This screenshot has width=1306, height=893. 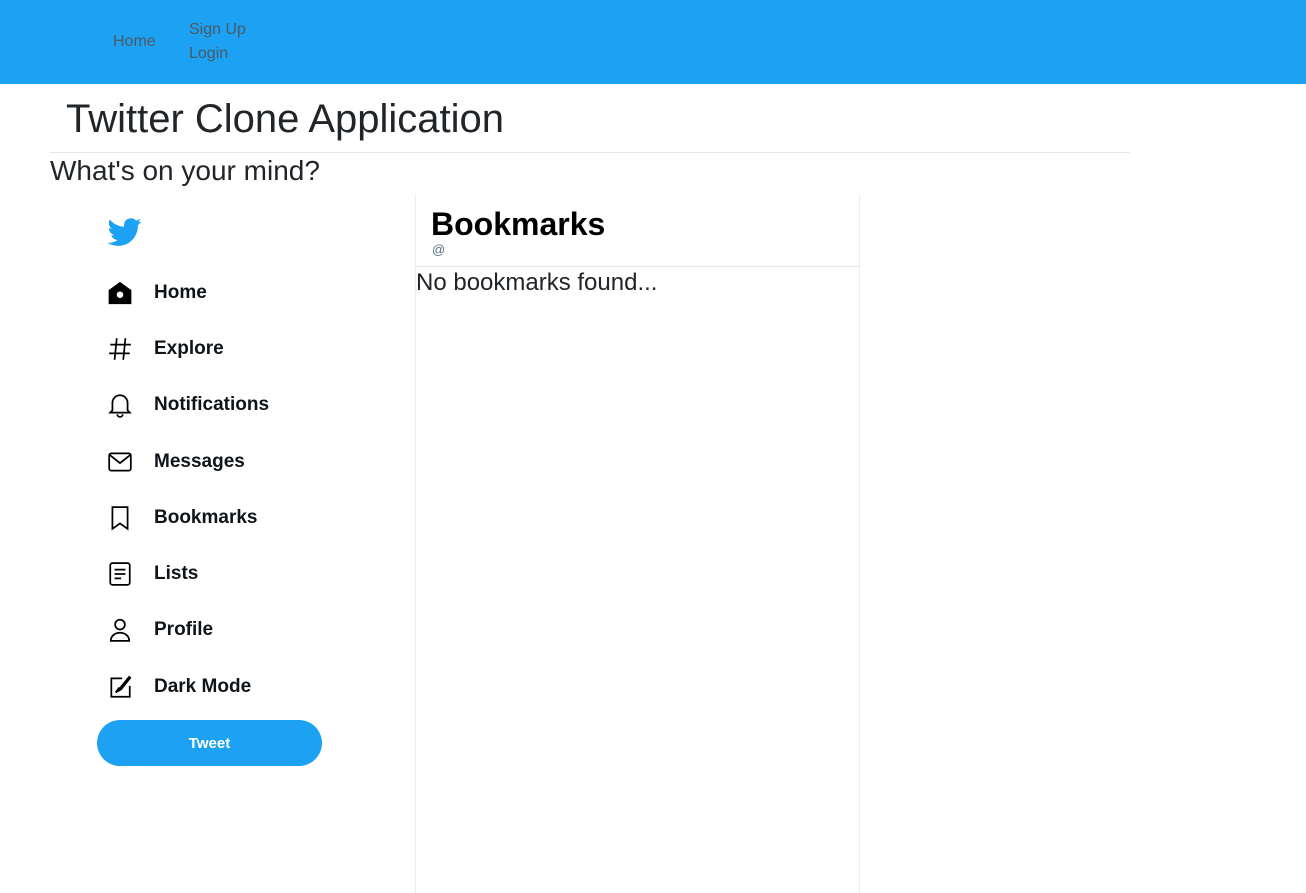 I want to click on user-handle: @, so click(x=439, y=249).